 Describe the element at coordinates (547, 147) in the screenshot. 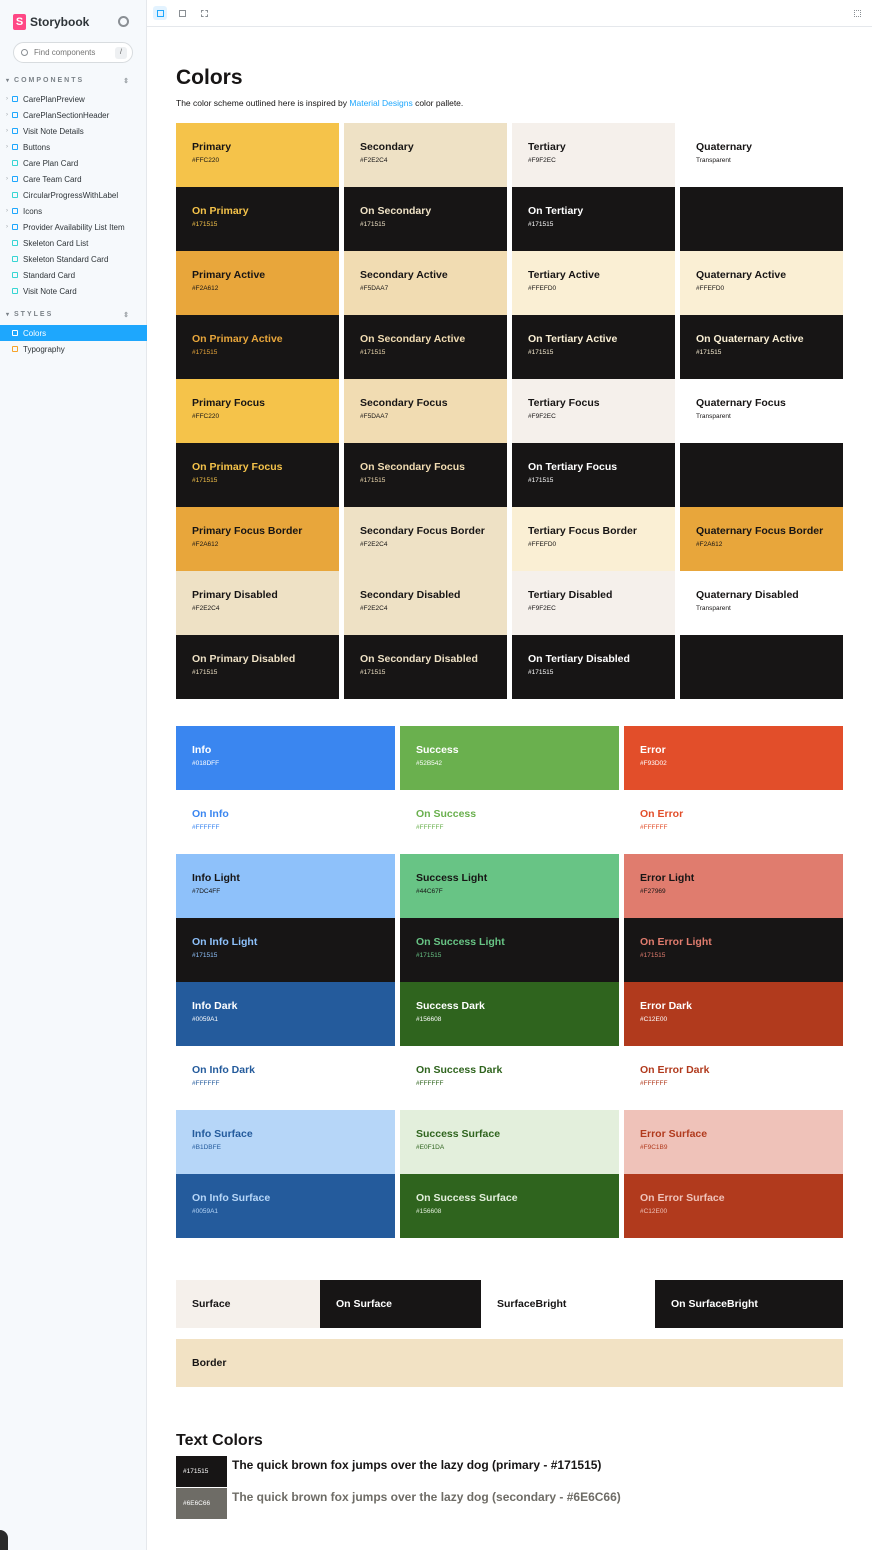

I see `swatch-name: Tertiary` at that location.